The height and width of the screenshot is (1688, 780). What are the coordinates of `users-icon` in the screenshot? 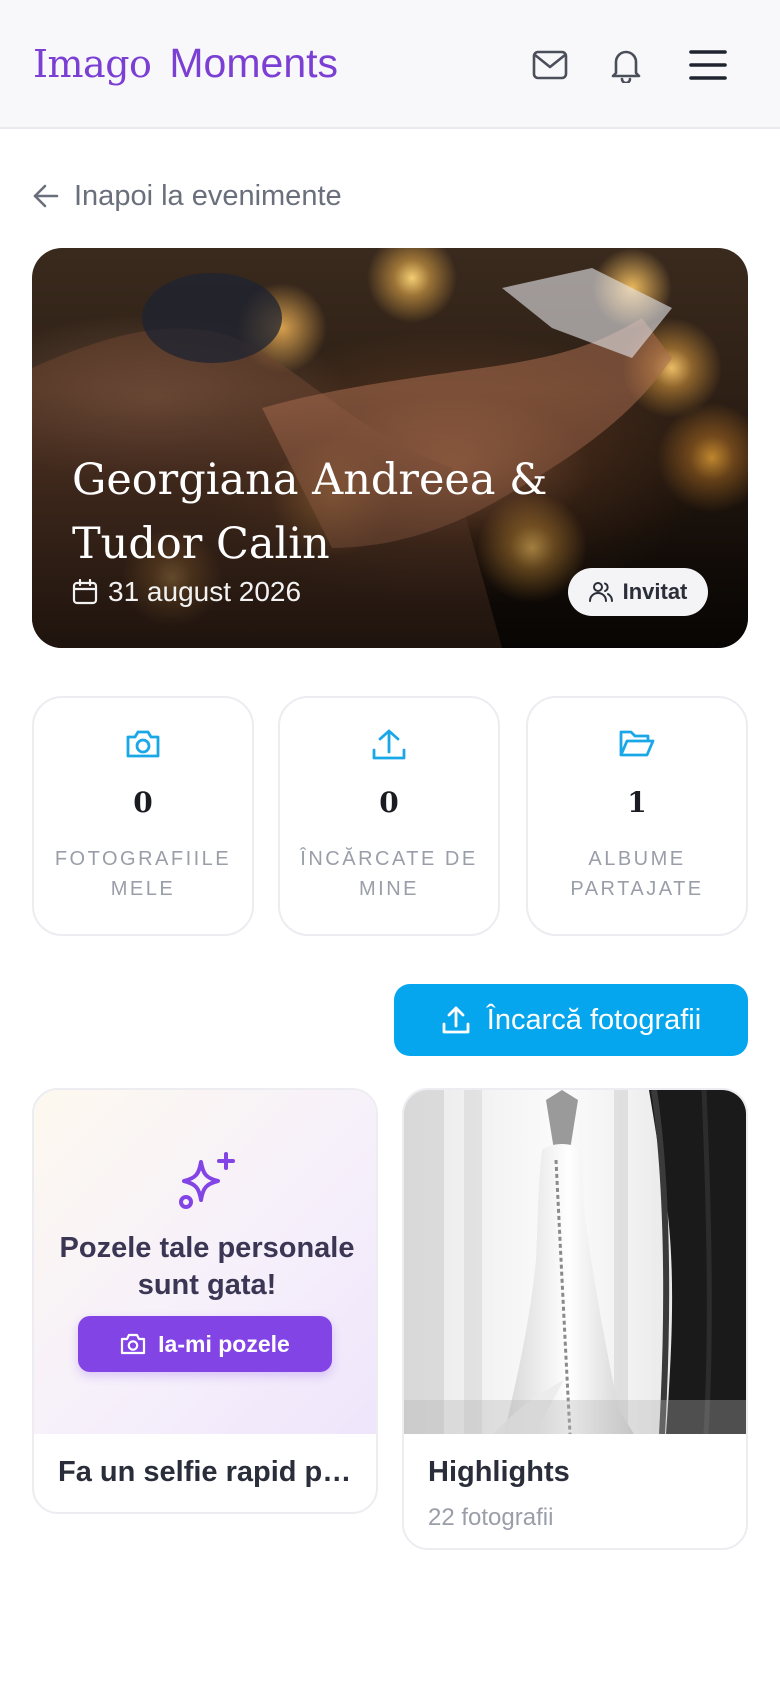 It's located at (600, 592).